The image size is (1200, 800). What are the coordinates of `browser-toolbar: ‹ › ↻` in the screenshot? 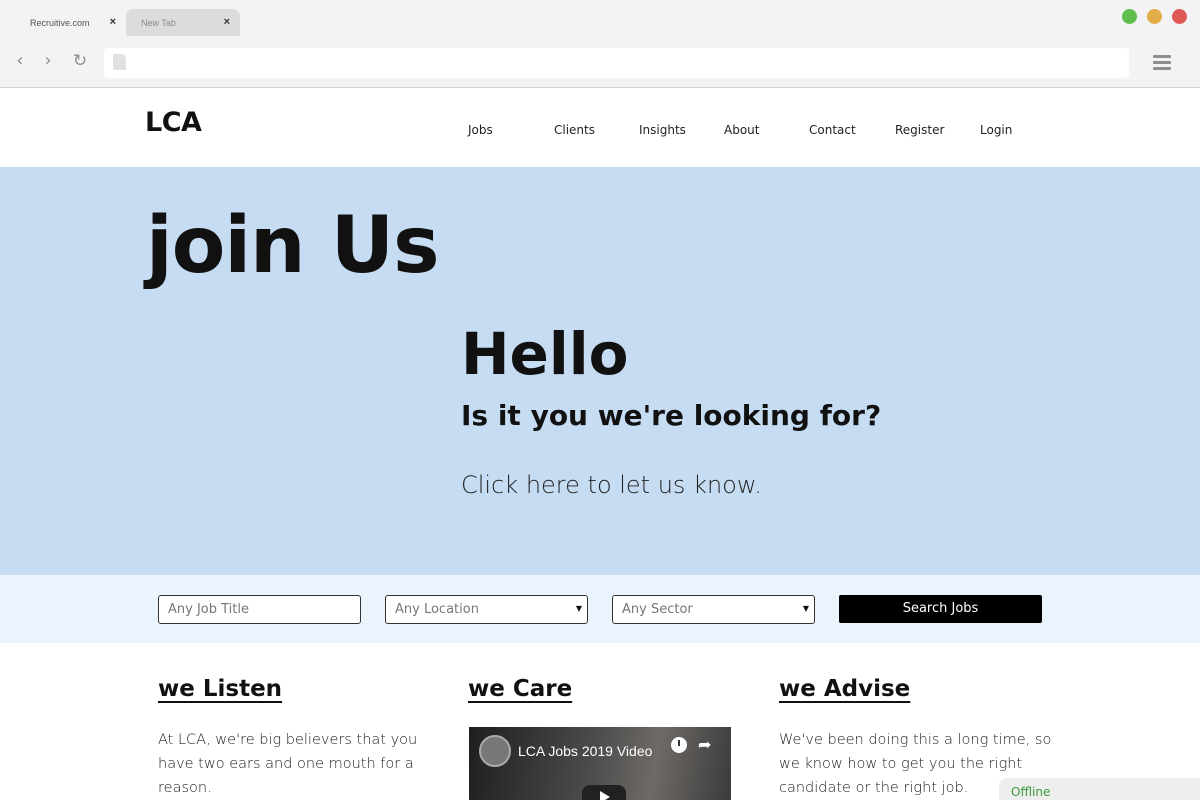 It's located at (600, 62).